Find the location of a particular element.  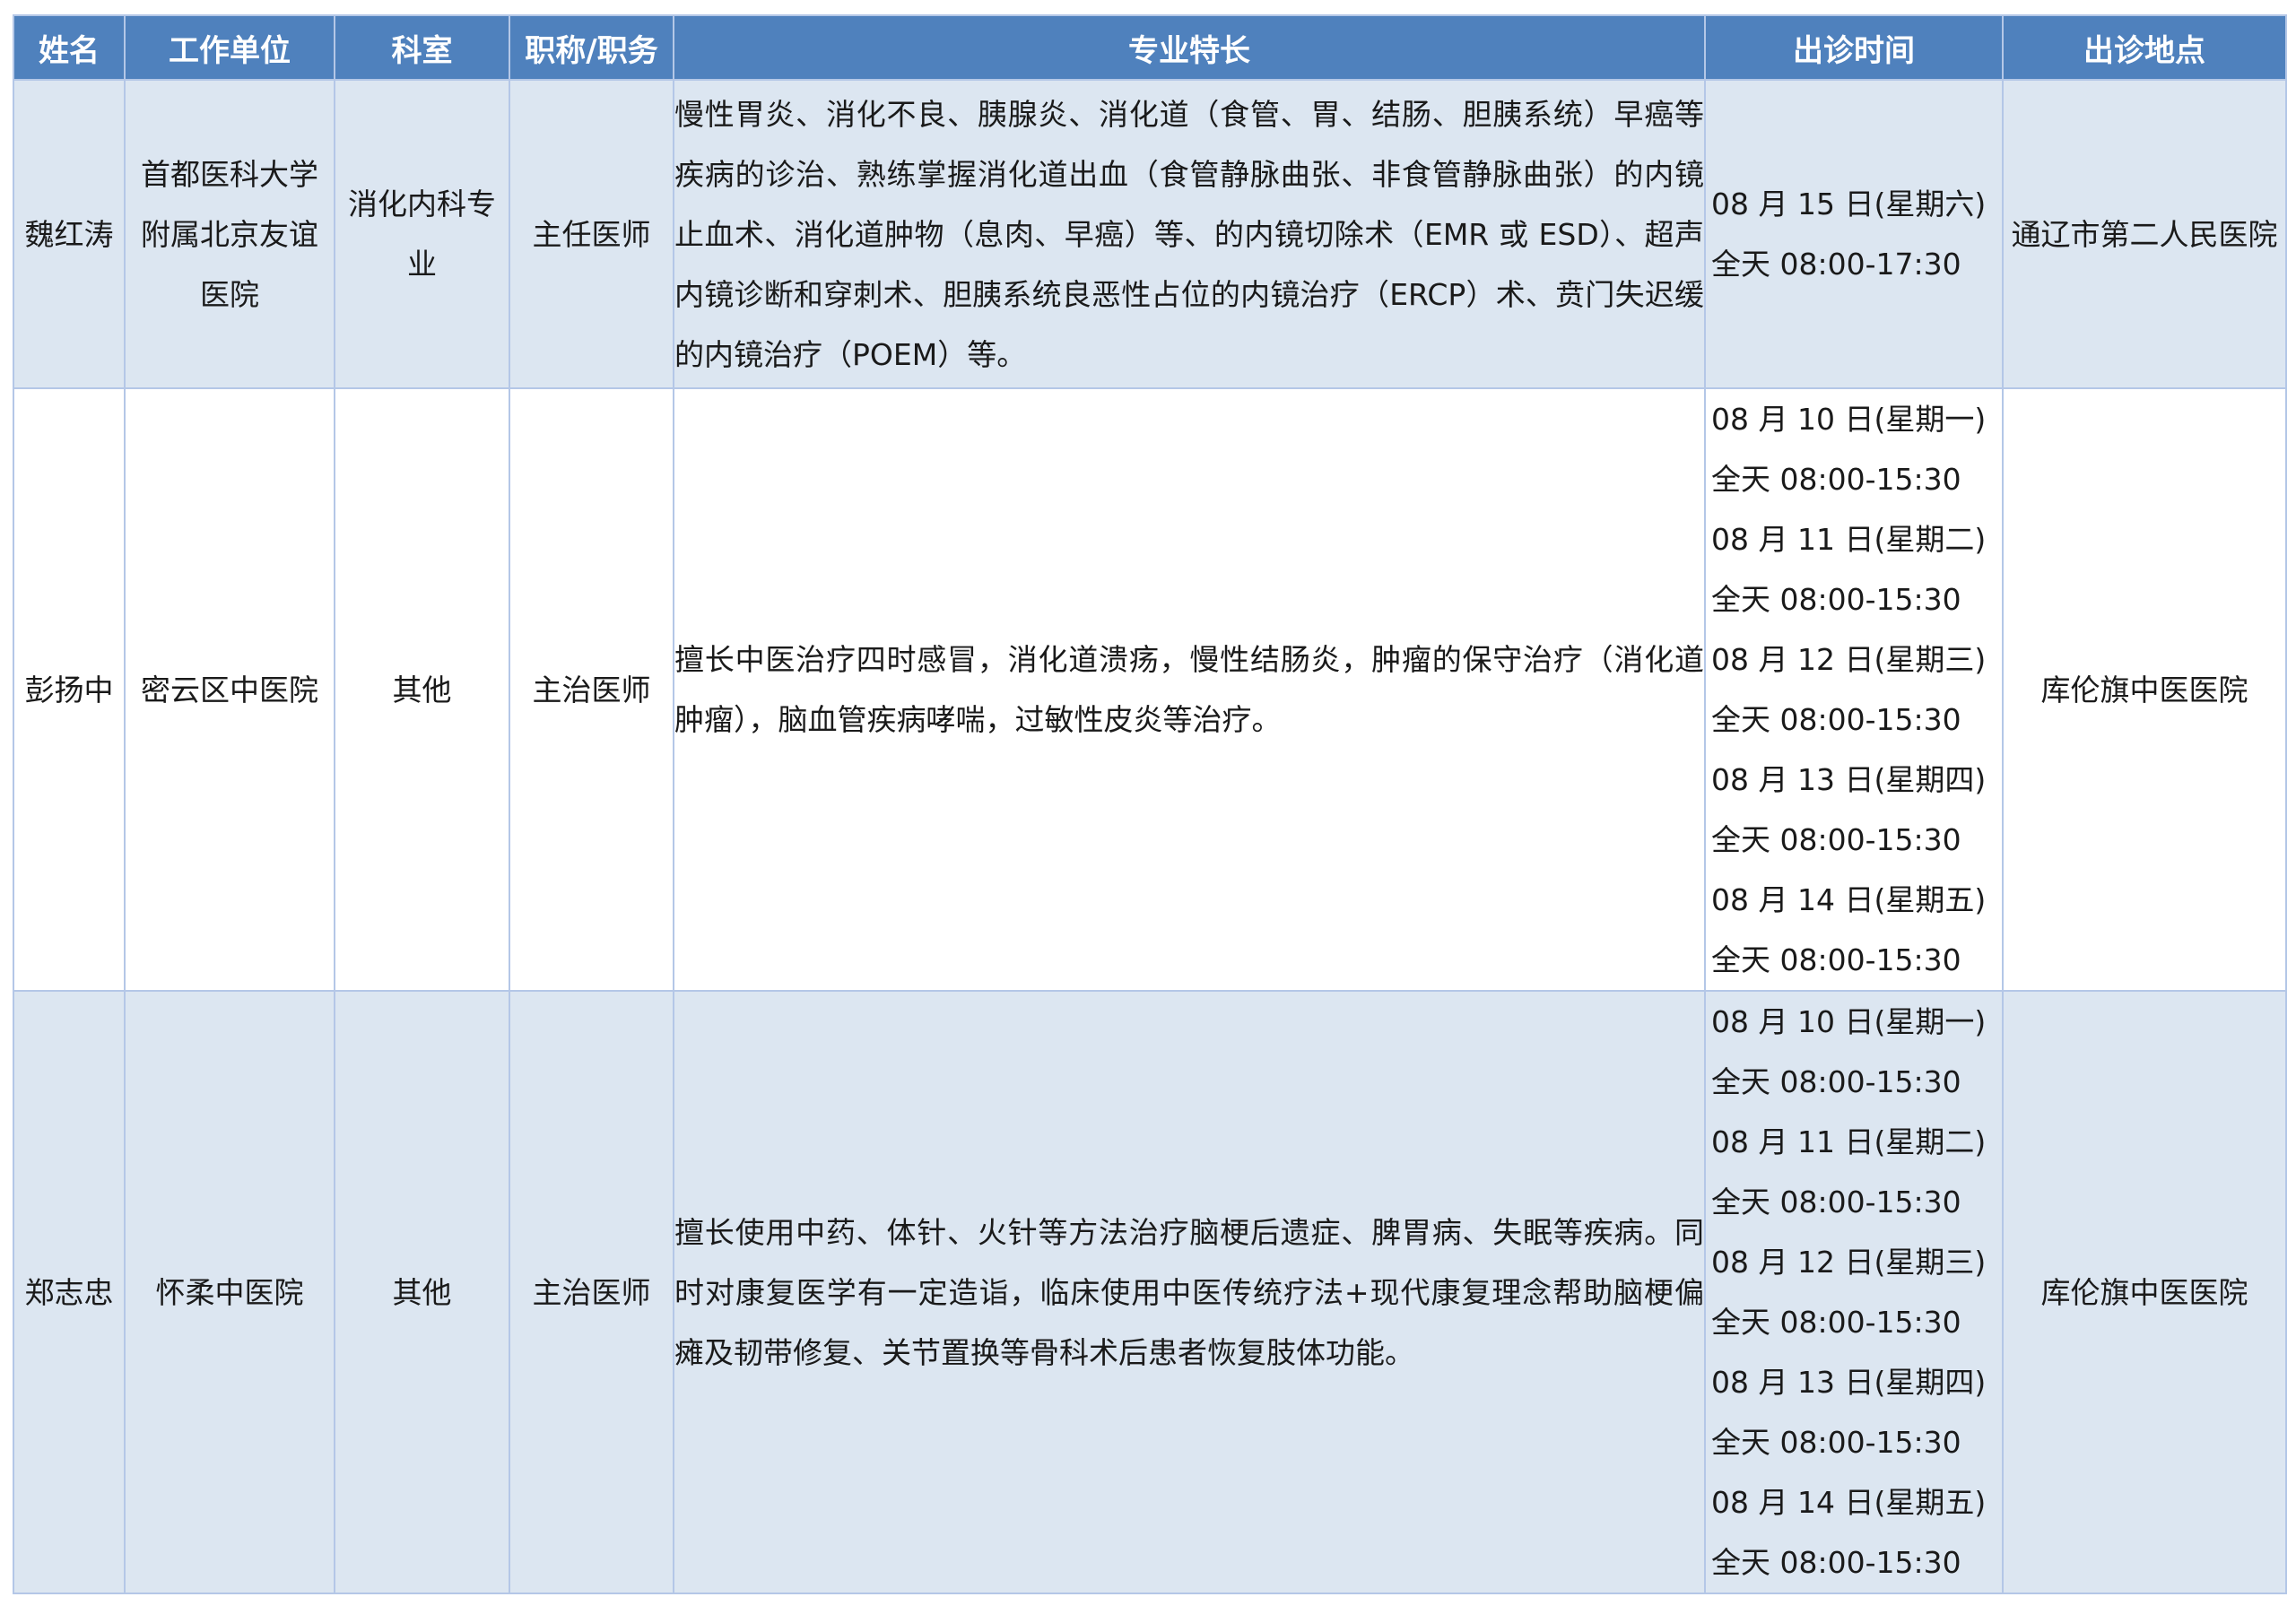

table-header-row: 姓名 工作单位 科室 职称/职务 专业特长 出诊时间 出诊地点 is located at coordinates (1150, 47).